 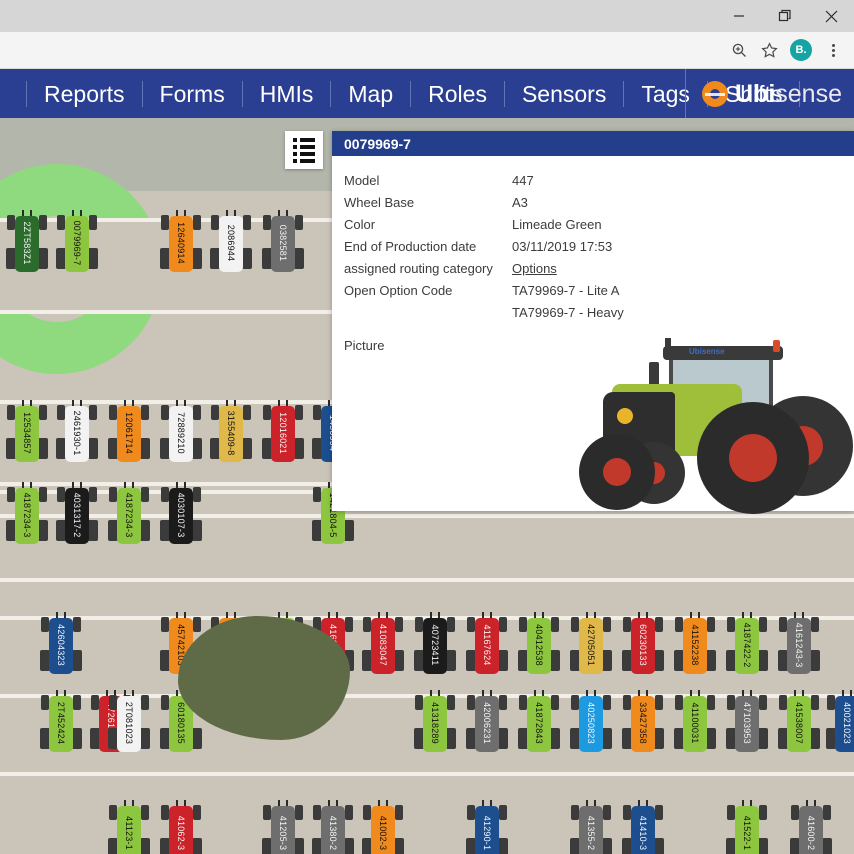 I want to click on vehicle-marker: 2T081023, so click(x=129, y=723).